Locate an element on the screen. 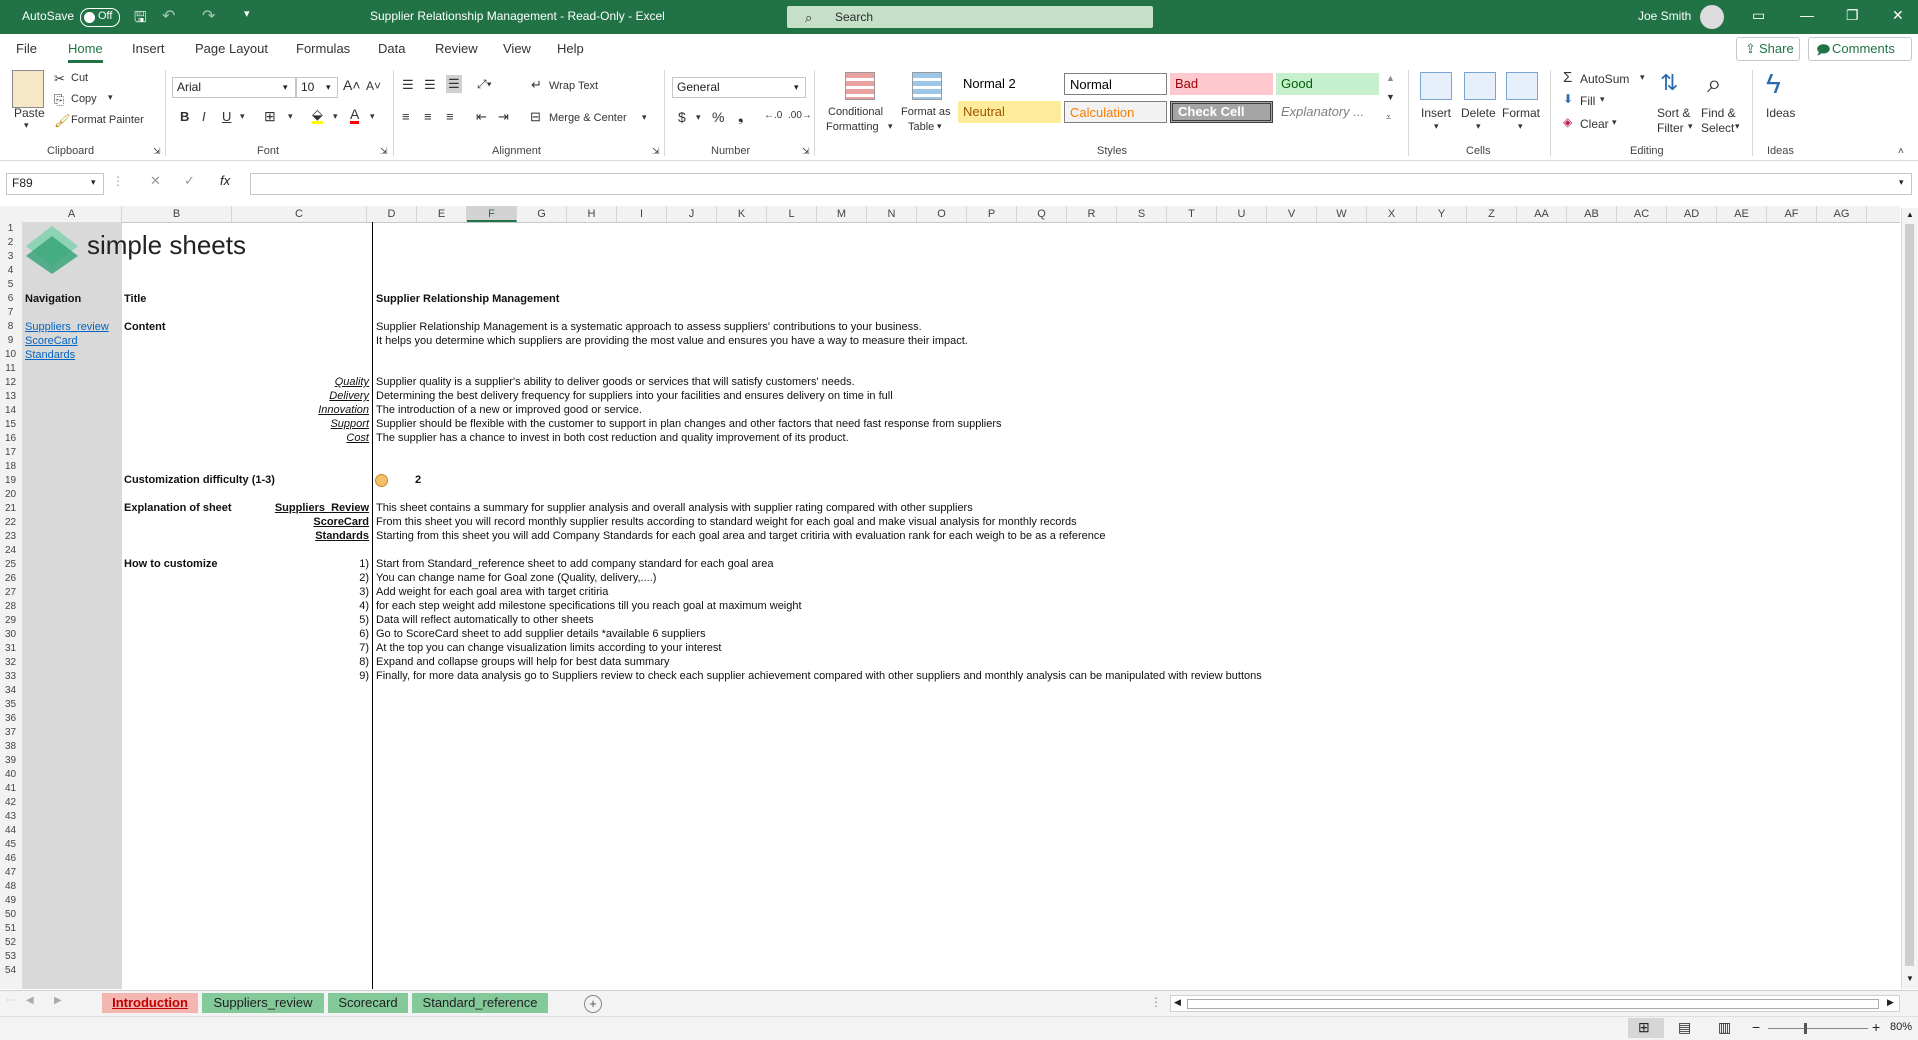  column-header: Q is located at coordinates (1042, 214).